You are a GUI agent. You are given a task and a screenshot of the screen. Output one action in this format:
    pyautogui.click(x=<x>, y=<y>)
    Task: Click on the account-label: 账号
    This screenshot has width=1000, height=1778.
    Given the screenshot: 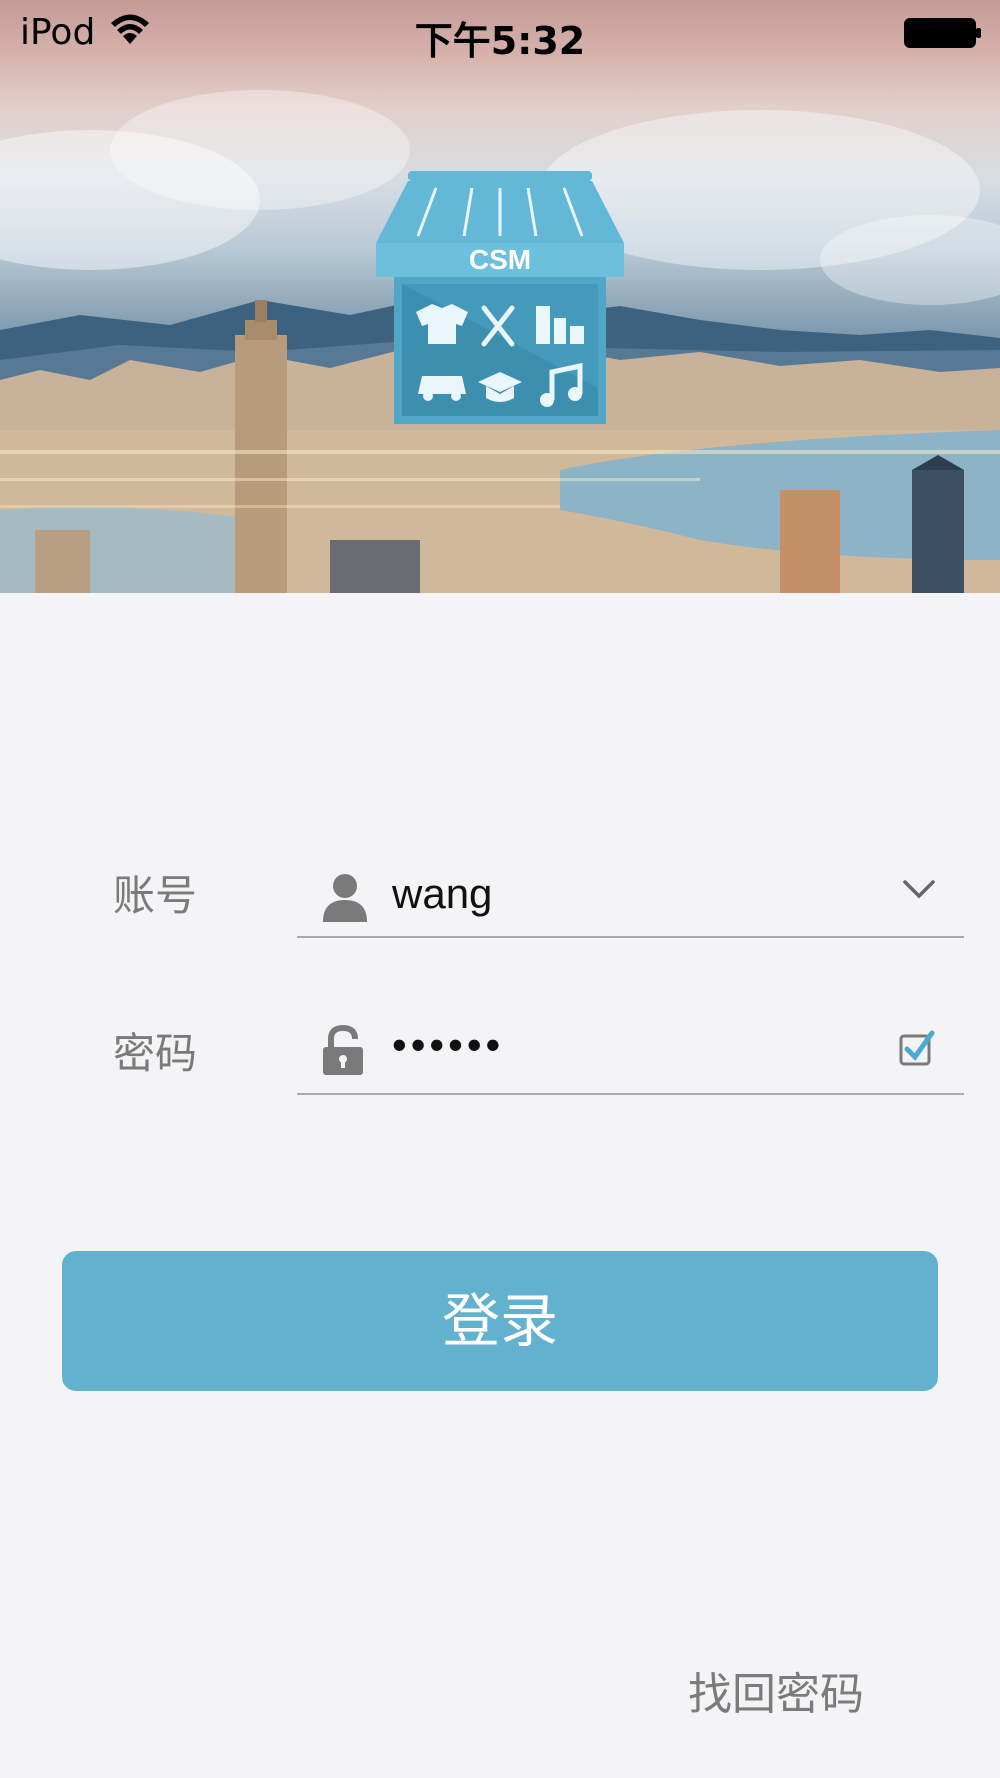 What is the action you would take?
    pyautogui.click(x=155, y=895)
    